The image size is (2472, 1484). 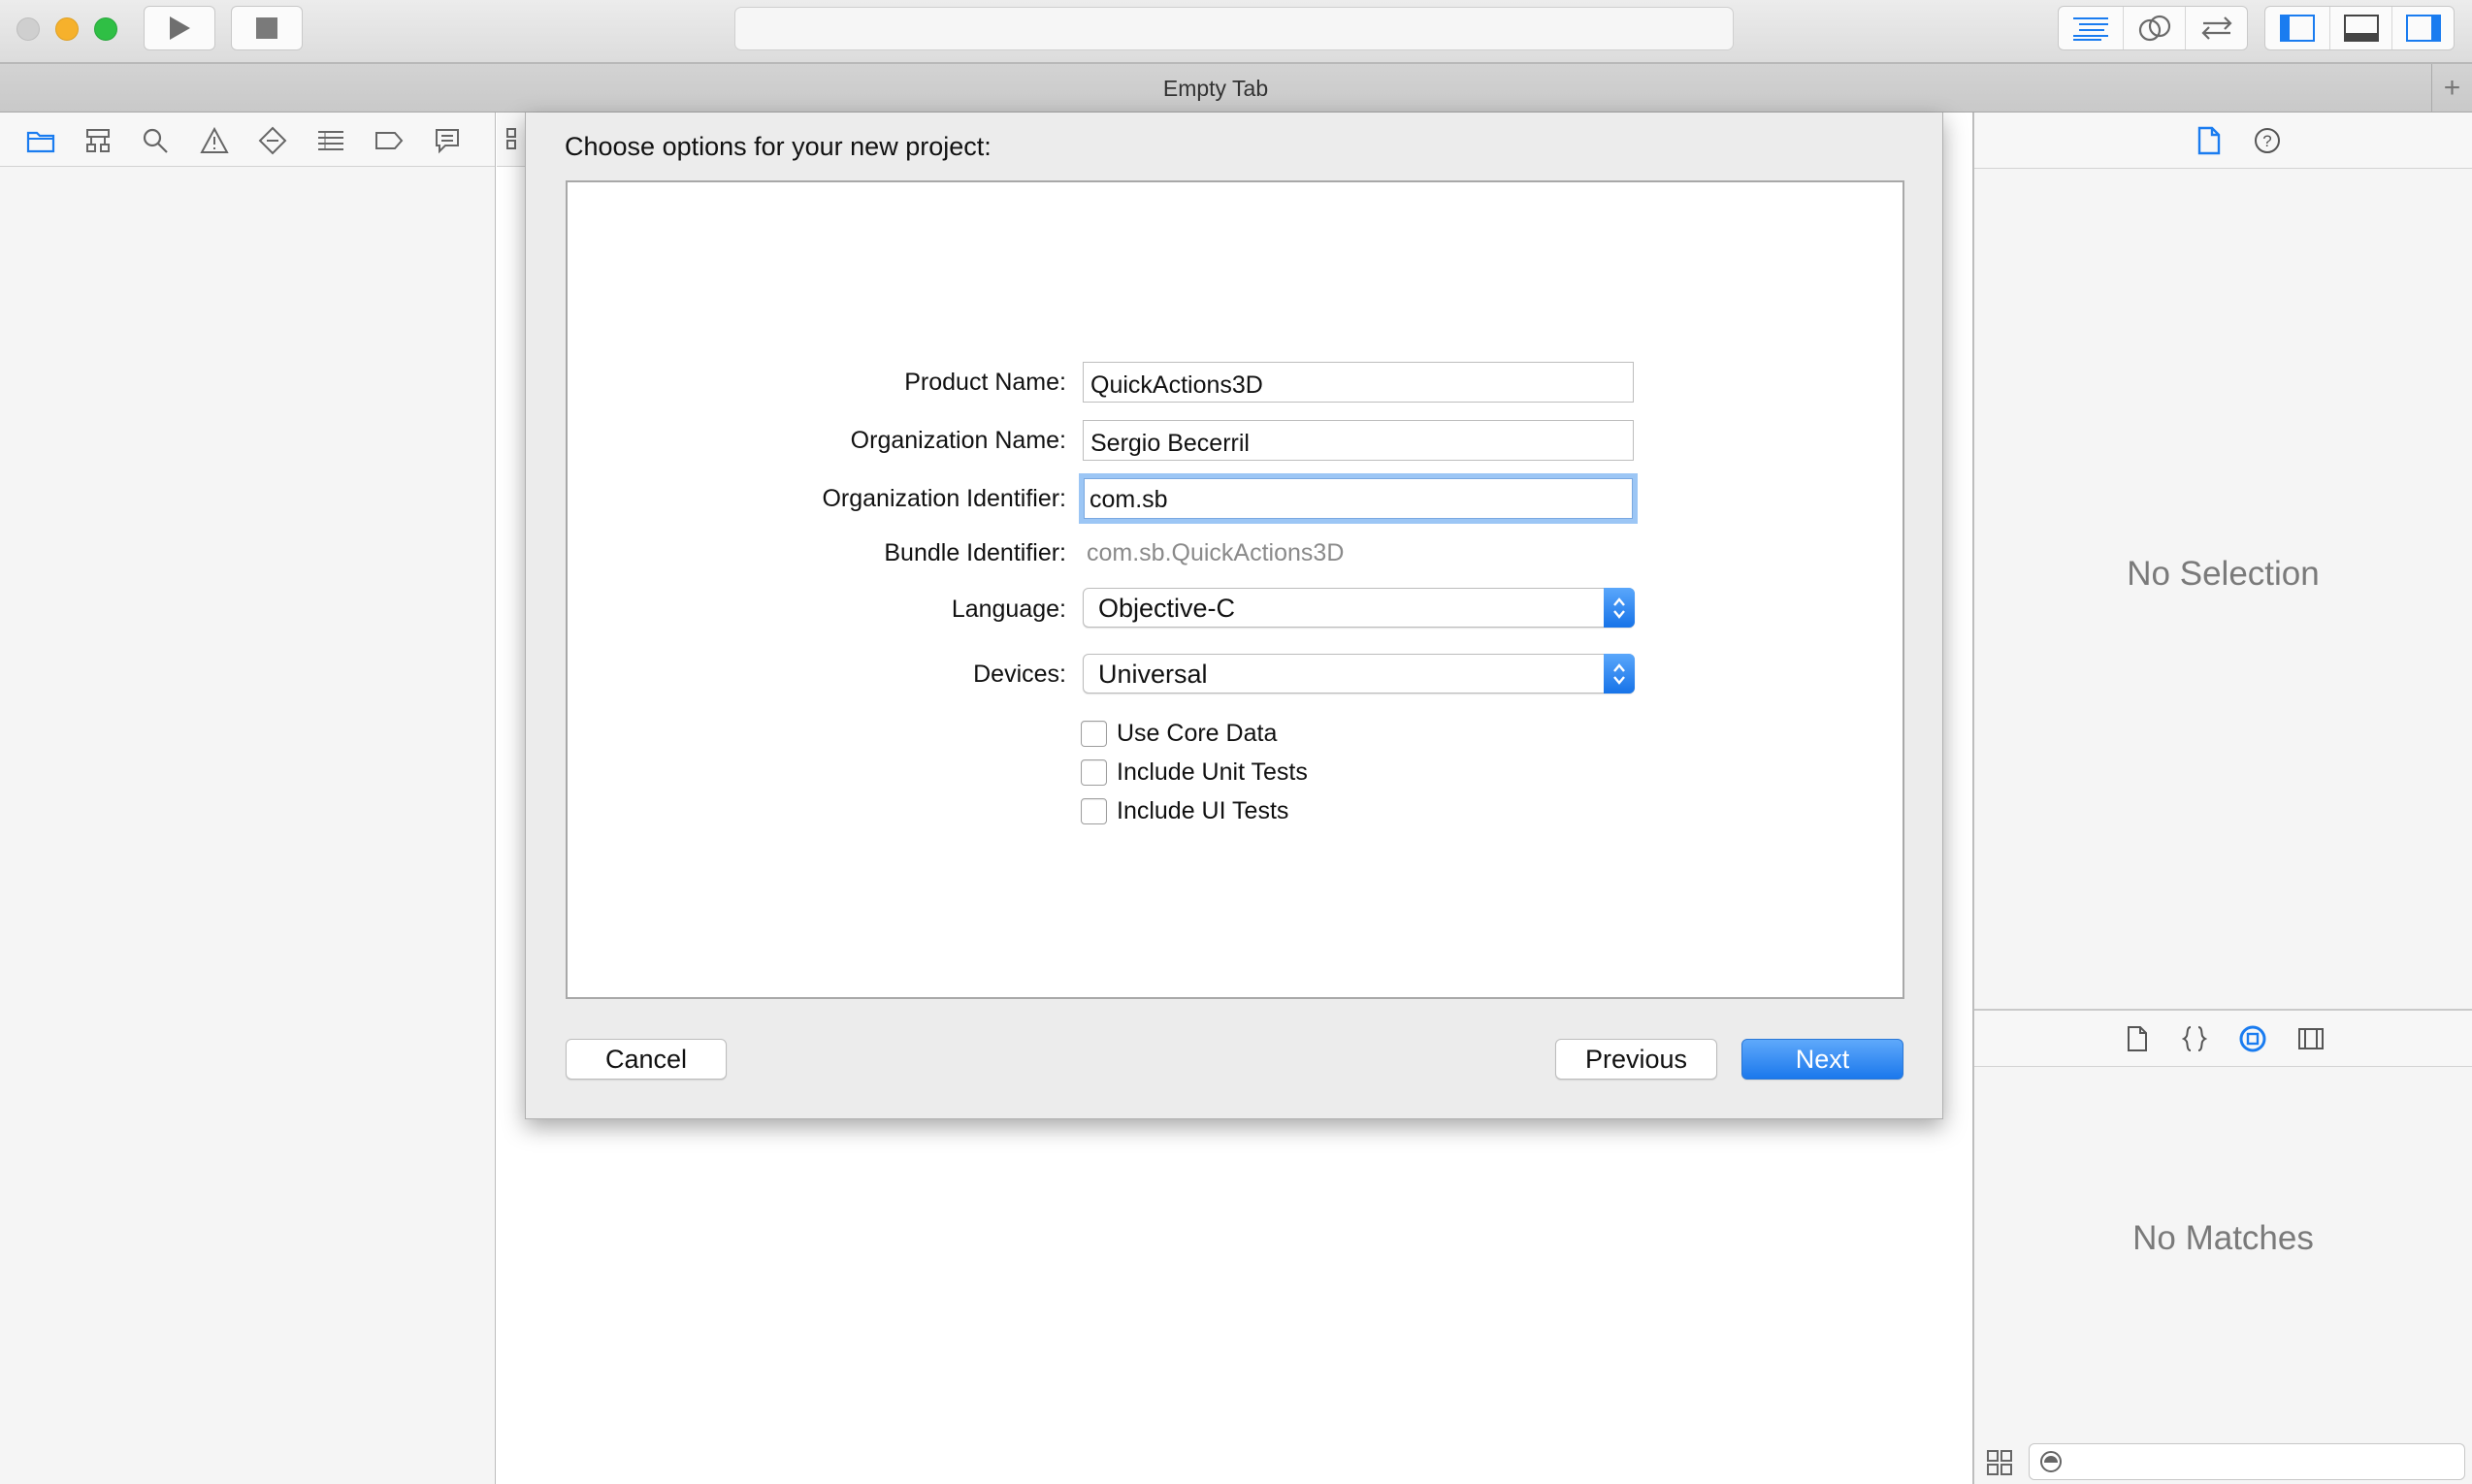 What do you see at coordinates (1234, 28) in the screenshot?
I see `activity-viewer` at bounding box center [1234, 28].